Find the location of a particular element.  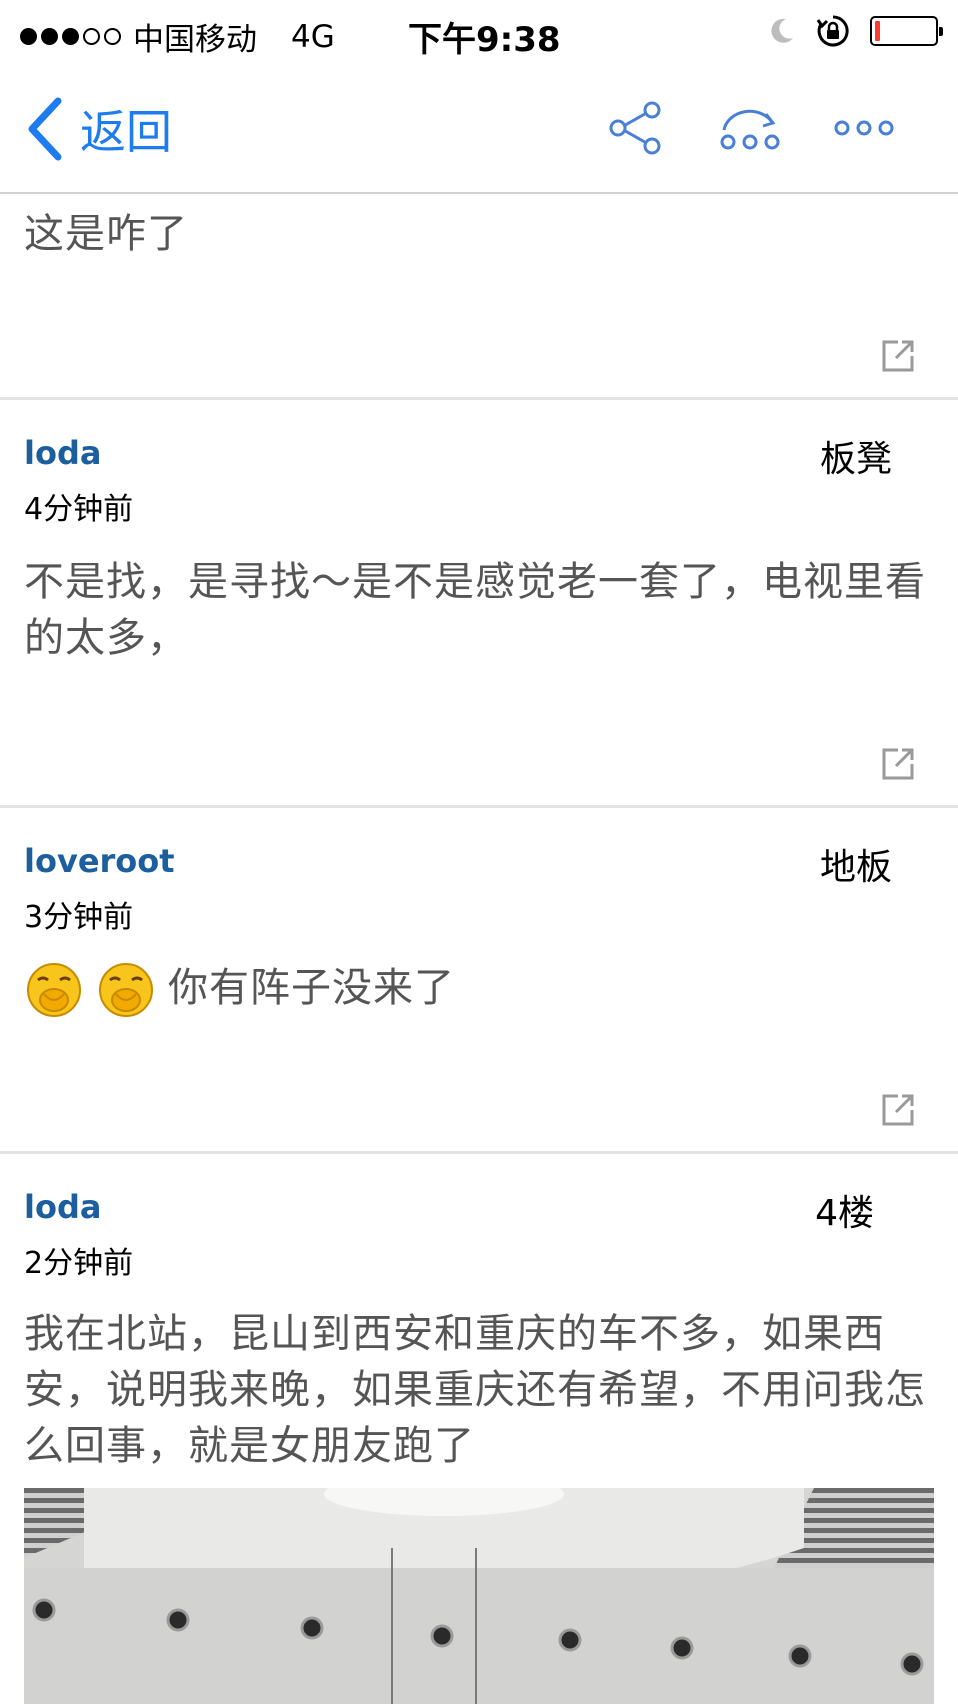

post-time: 4分钟前 is located at coordinates (79, 509).